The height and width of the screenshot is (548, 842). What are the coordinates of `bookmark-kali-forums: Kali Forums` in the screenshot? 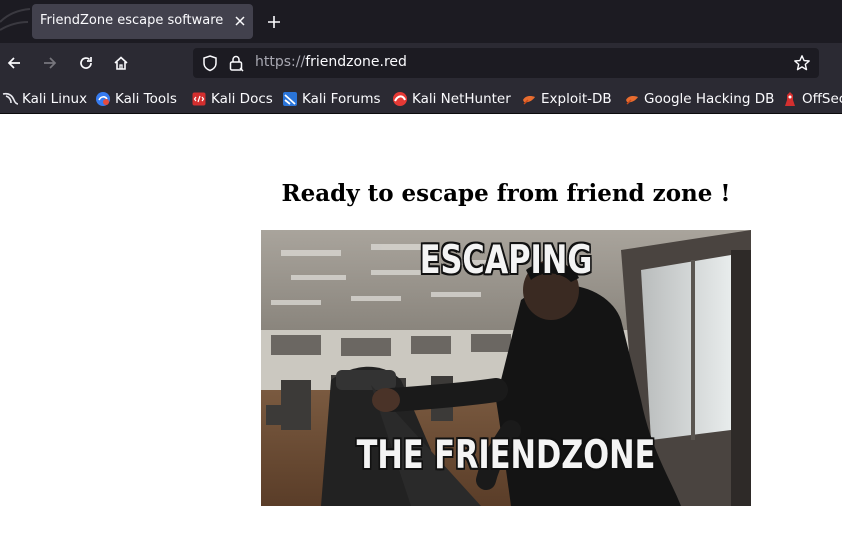 It's located at (331, 98).